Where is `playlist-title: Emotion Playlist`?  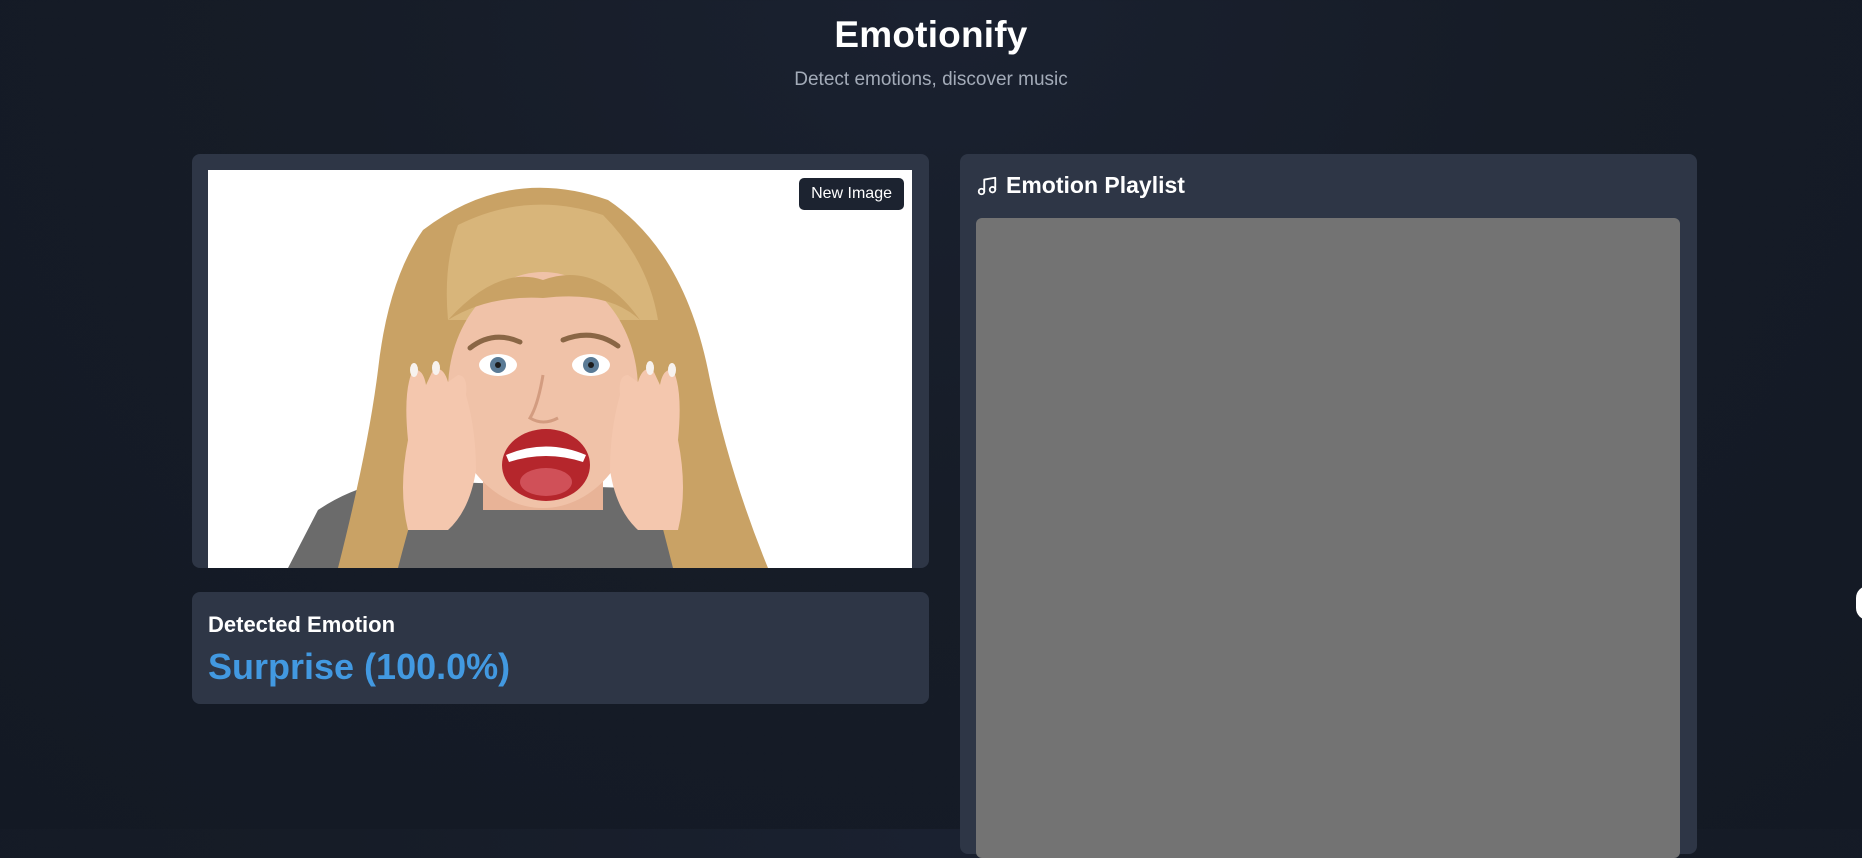 playlist-title: Emotion Playlist is located at coordinates (1095, 185).